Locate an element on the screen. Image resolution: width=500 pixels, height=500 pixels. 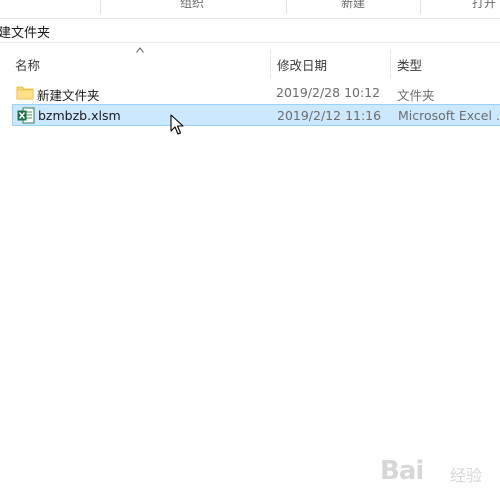
ribbon-group-open: 打开 is located at coordinates (460, 7).